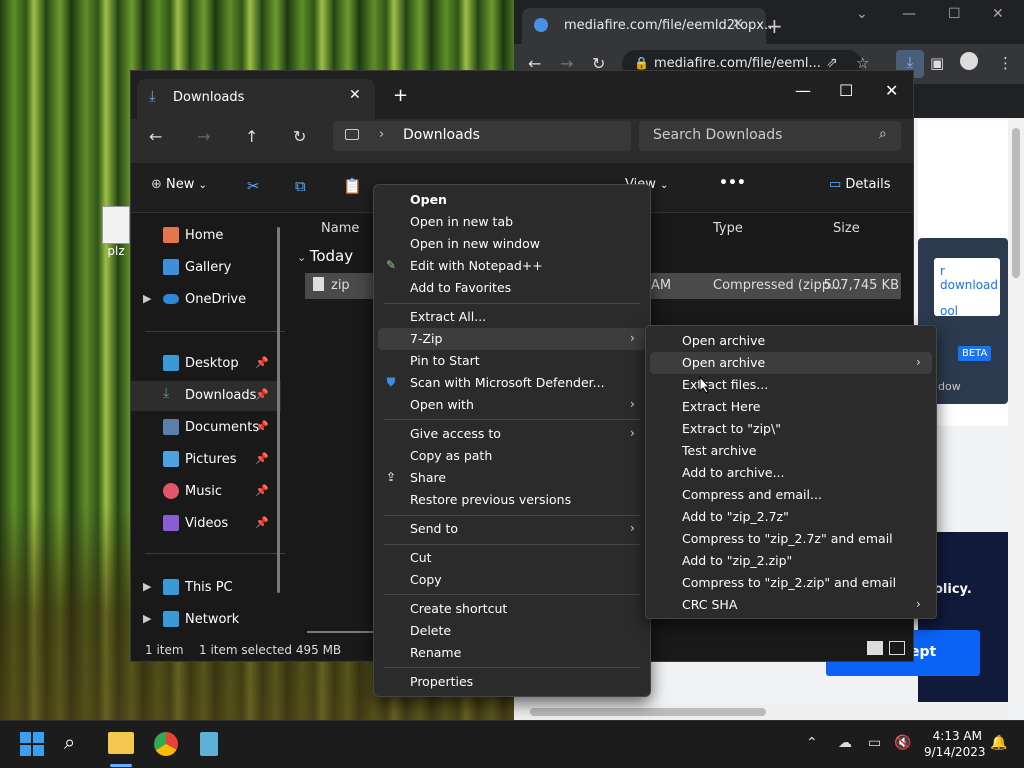 This screenshot has width=1024, height=768. I want to click on more-options-icon: •••, so click(732, 183).